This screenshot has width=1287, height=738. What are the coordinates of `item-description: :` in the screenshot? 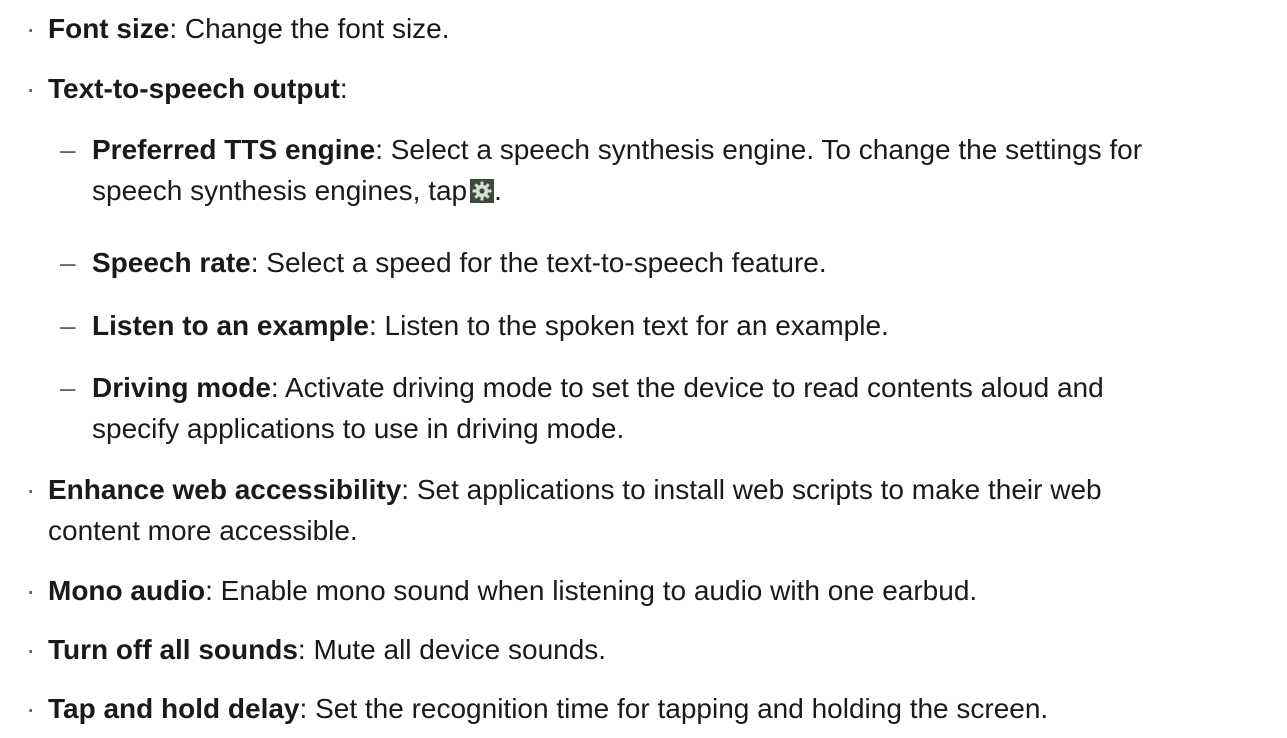 It's located at (343, 88).